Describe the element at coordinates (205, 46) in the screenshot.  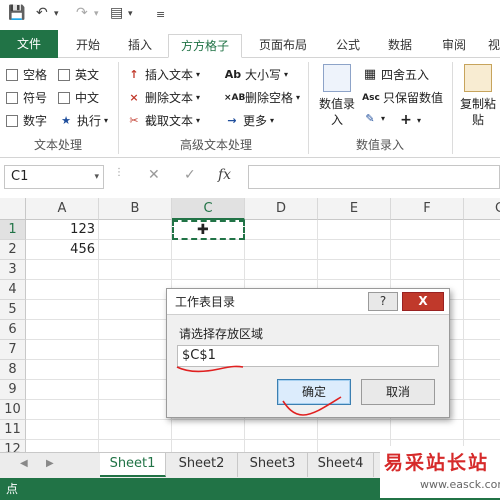
I see `tab-fangfangezi: 方方格子` at that location.